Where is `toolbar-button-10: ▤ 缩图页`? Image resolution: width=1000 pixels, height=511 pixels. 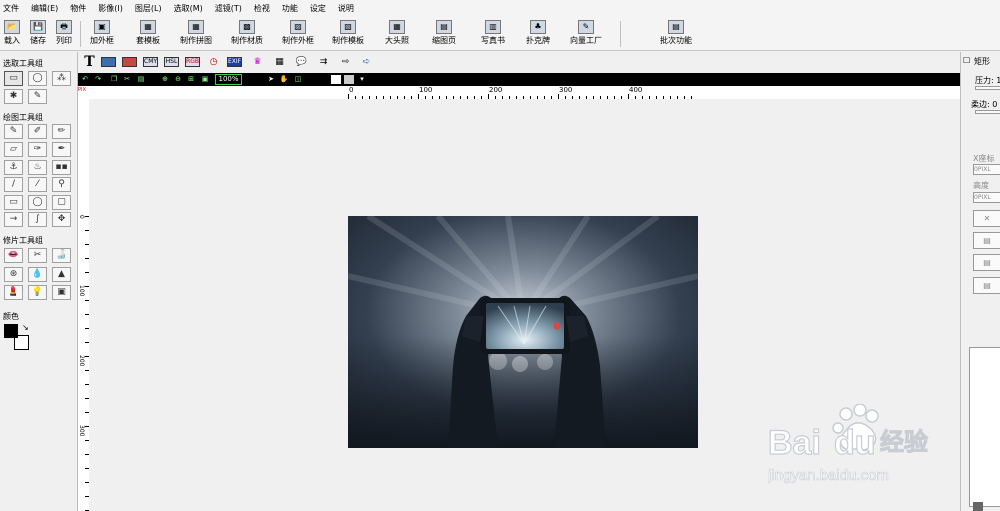
toolbar-button-10: ▤ 缩图页 is located at coordinates (444, 34).